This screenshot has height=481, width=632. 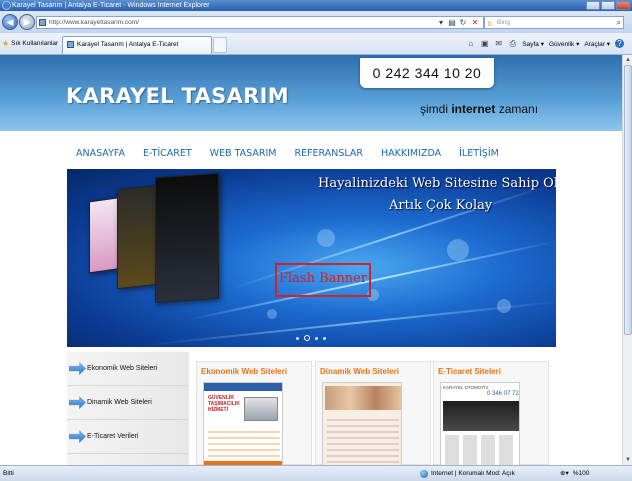 I want to click on card-title: E-Ticaret Siteleri, so click(x=469, y=371).